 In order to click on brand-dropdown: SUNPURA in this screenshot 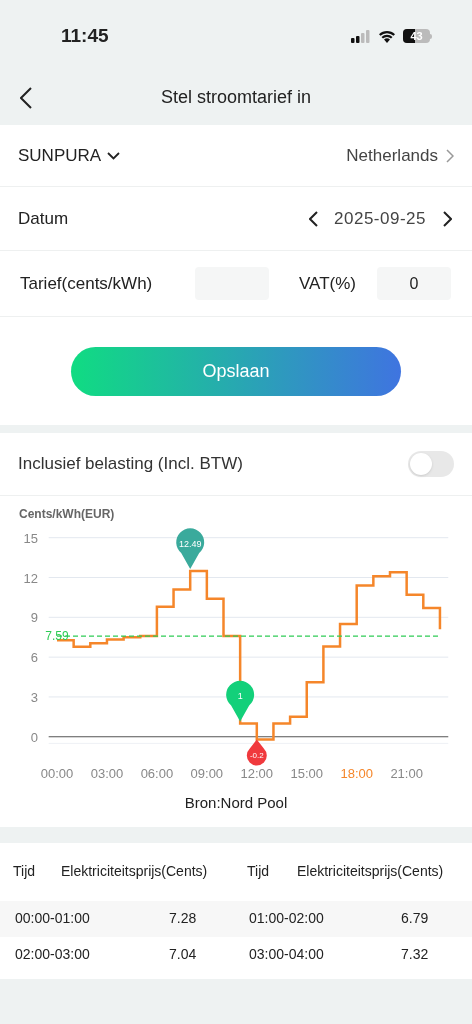, I will do `click(69, 155)`.